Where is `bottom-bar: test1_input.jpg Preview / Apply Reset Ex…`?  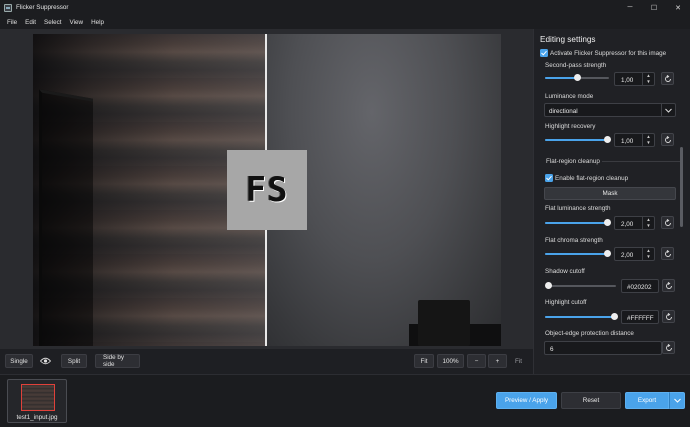 bottom-bar: test1_input.jpg Preview / Apply Reset Ex… is located at coordinates (345, 400).